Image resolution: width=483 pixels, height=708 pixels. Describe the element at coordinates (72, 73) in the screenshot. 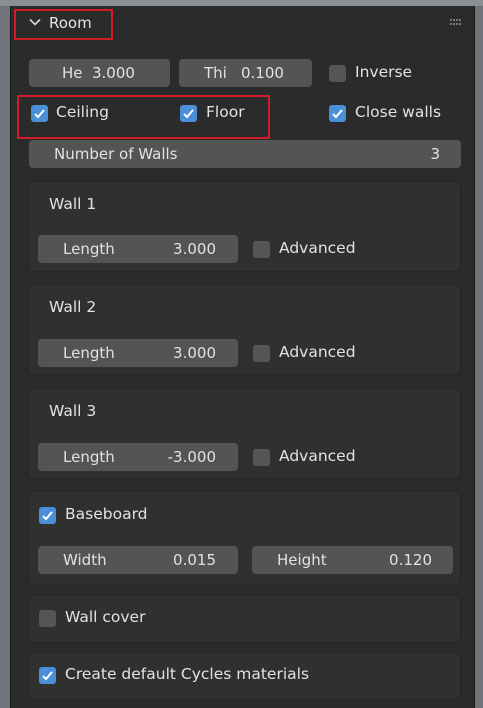

I see `height-label: He` at that location.